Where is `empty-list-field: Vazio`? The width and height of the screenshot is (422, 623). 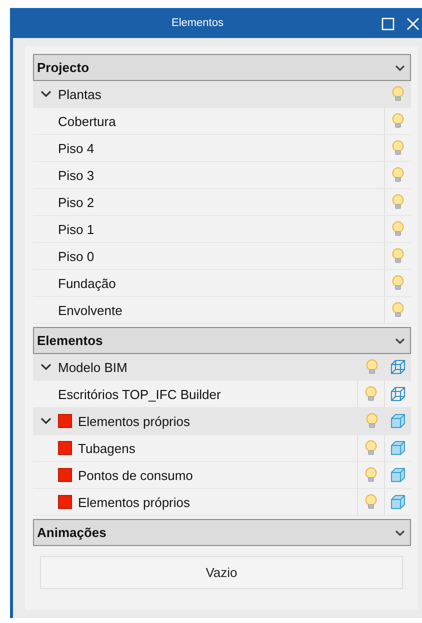
empty-list-field: Vazio is located at coordinates (221, 572).